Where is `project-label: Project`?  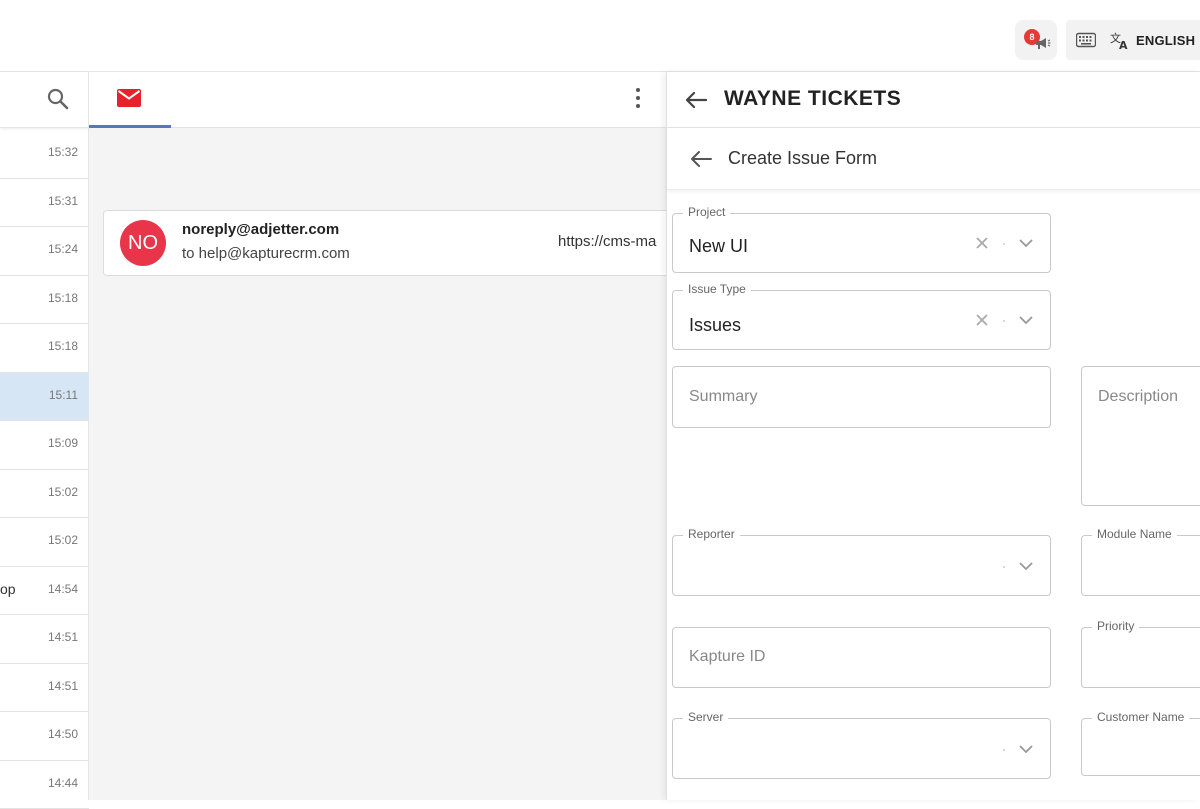 project-label: Project is located at coordinates (706, 212).